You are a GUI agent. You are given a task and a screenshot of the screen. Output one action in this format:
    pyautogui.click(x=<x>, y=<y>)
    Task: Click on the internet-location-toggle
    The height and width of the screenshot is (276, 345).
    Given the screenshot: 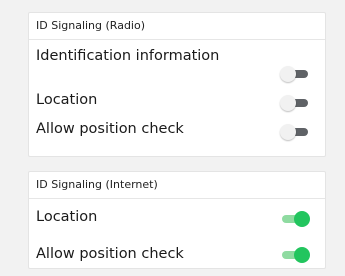 What is the action you would take?
    pyautogui.click(x=295, y=219)
    